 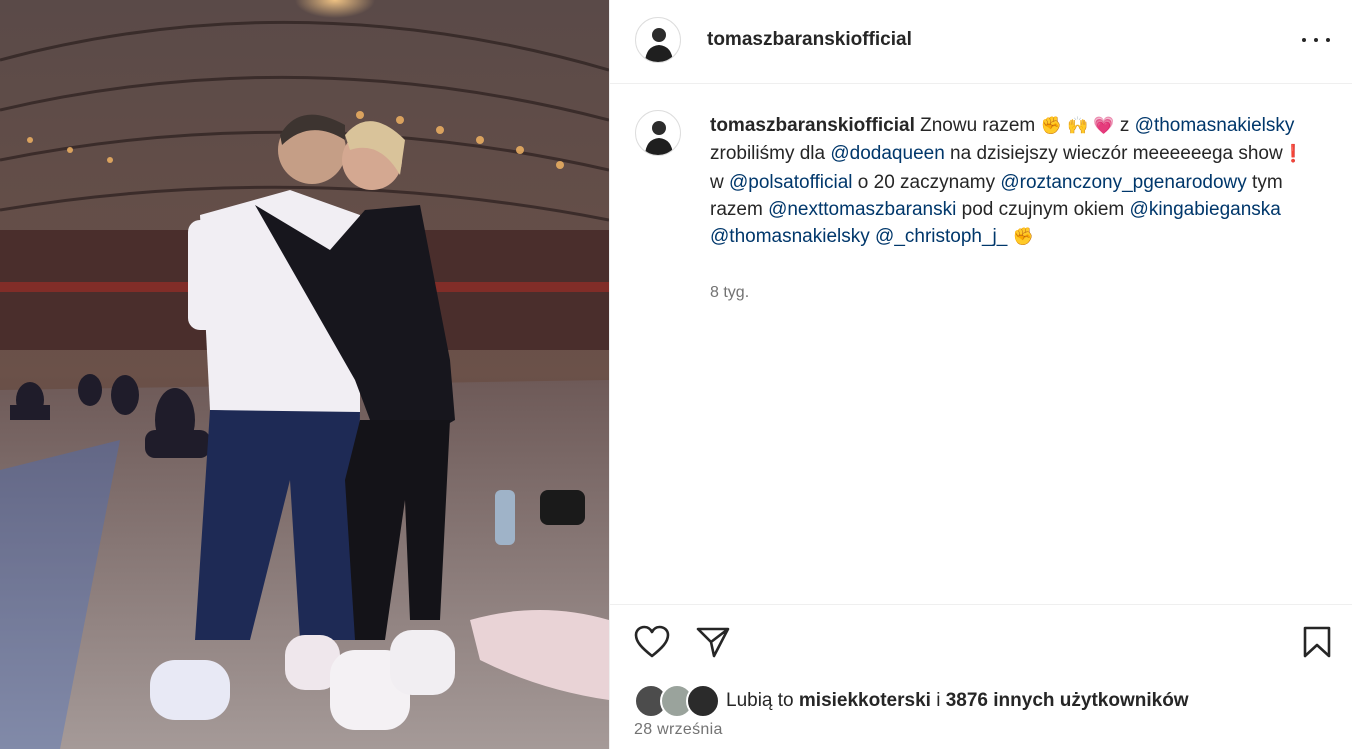 I want to click on caption-username: tomaszbaranskiofficial, so click(x=812, y=125).